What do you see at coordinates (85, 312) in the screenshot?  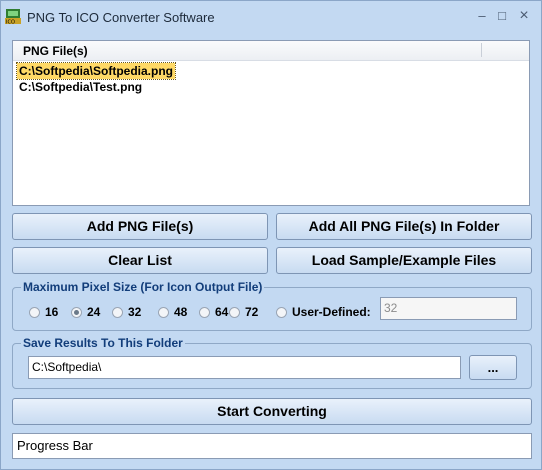 I see `radio-size-24: 24` at bounding box center [85, 312].